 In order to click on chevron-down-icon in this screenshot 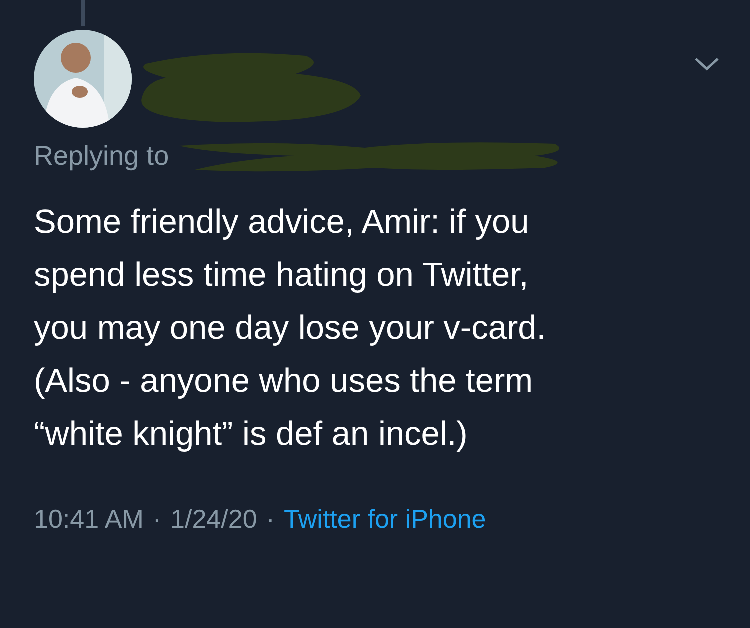, I will do `click(707, 64)`.